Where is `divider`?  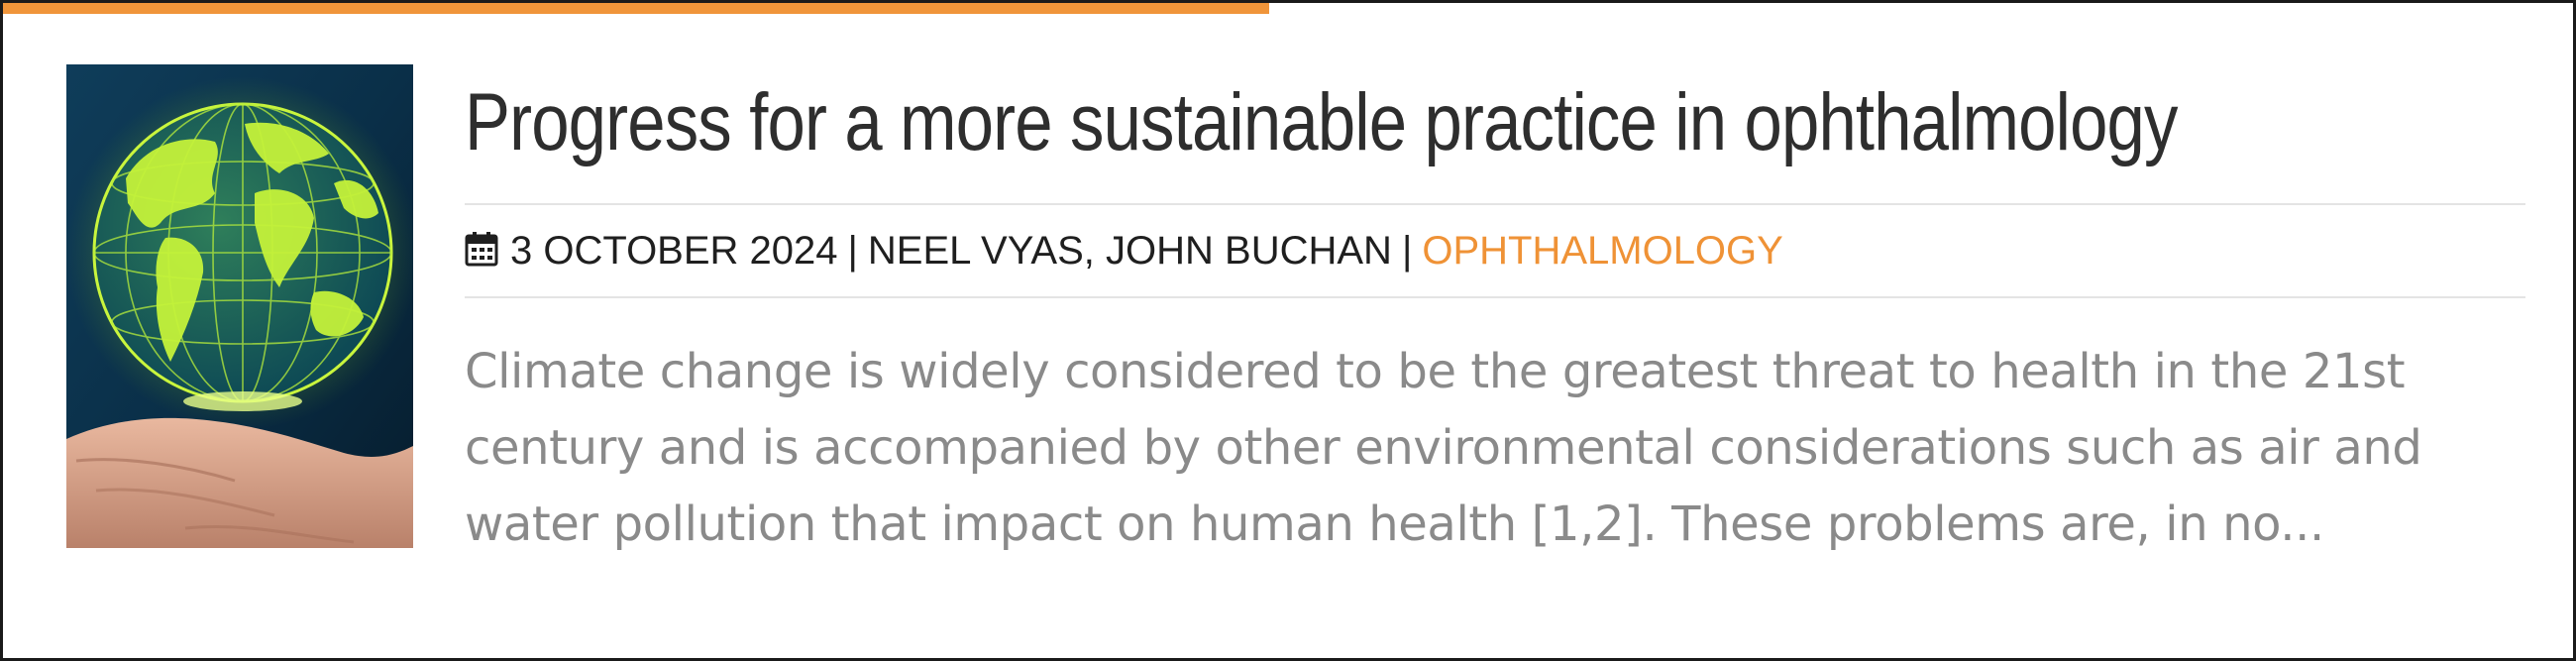 divider is located at coordinates (1495, 297).